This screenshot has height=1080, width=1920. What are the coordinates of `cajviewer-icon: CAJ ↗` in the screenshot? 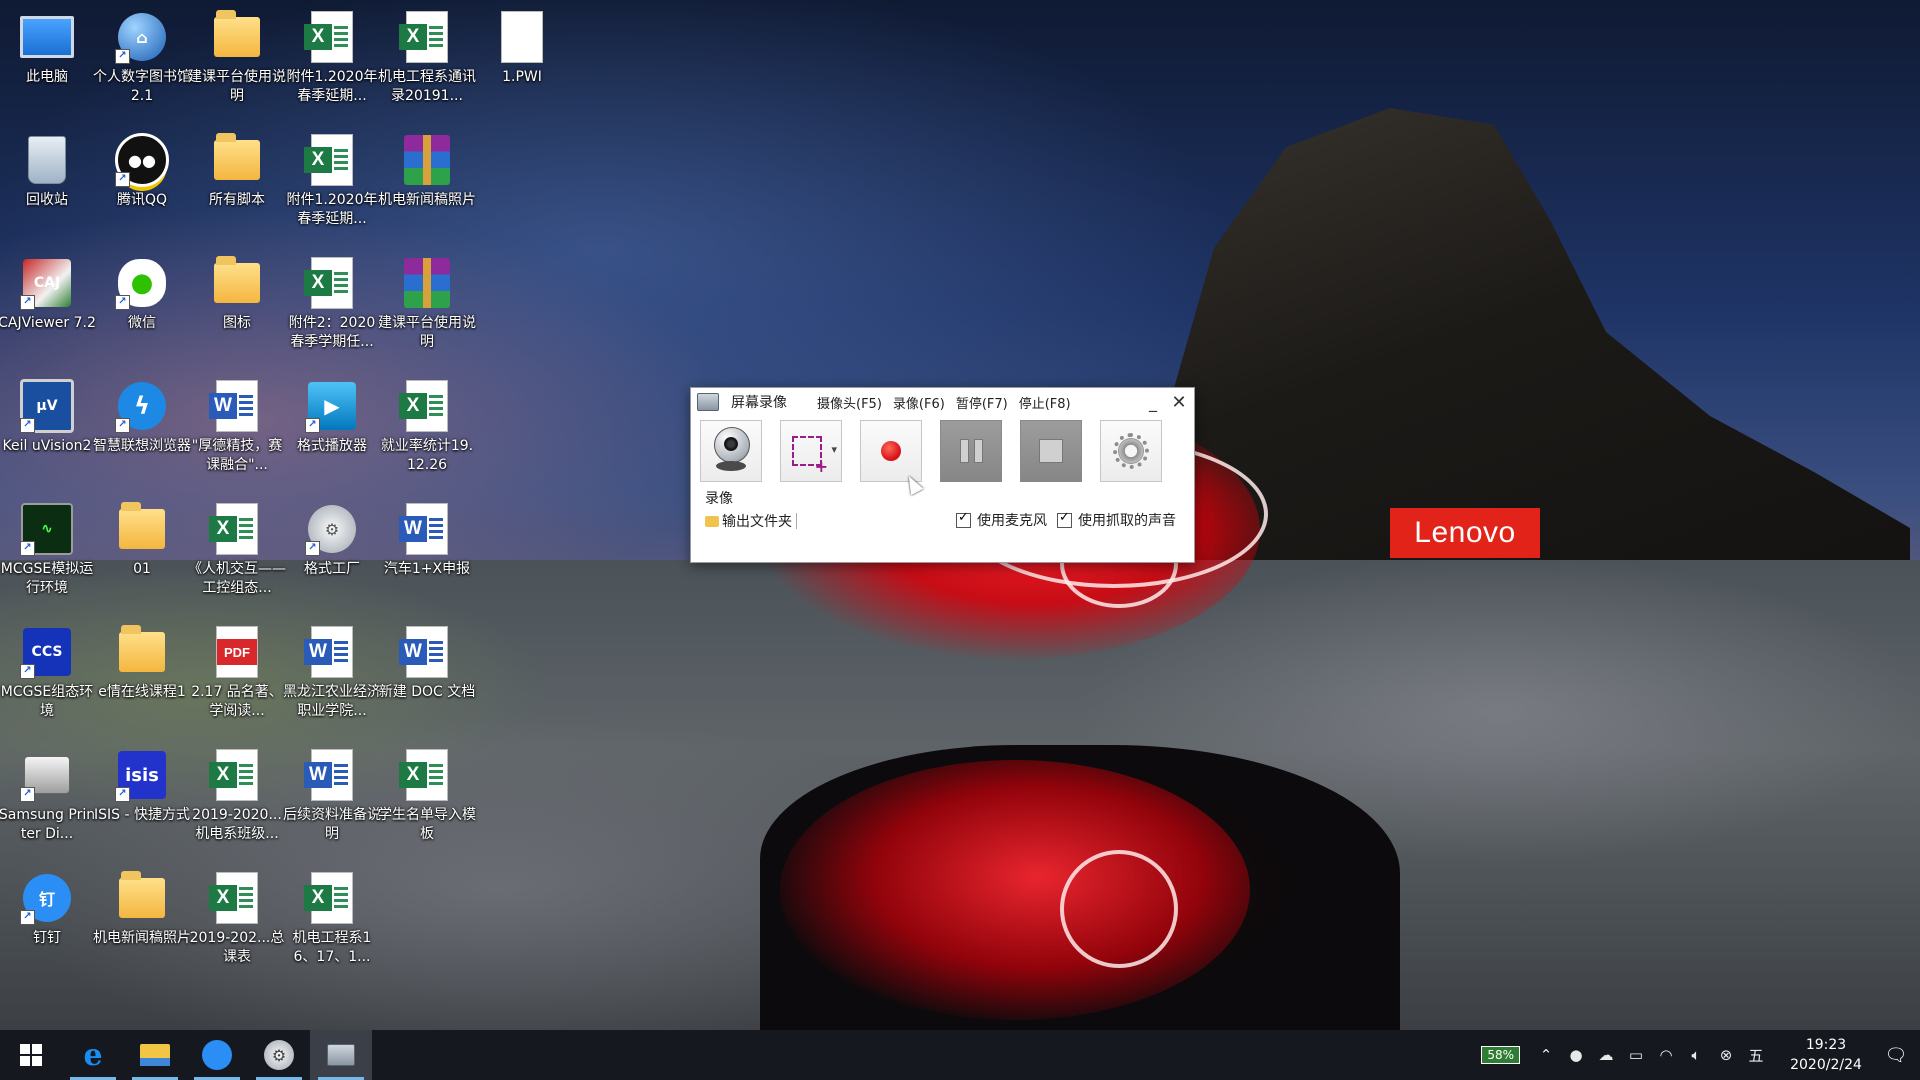 It's located at (47, 283).